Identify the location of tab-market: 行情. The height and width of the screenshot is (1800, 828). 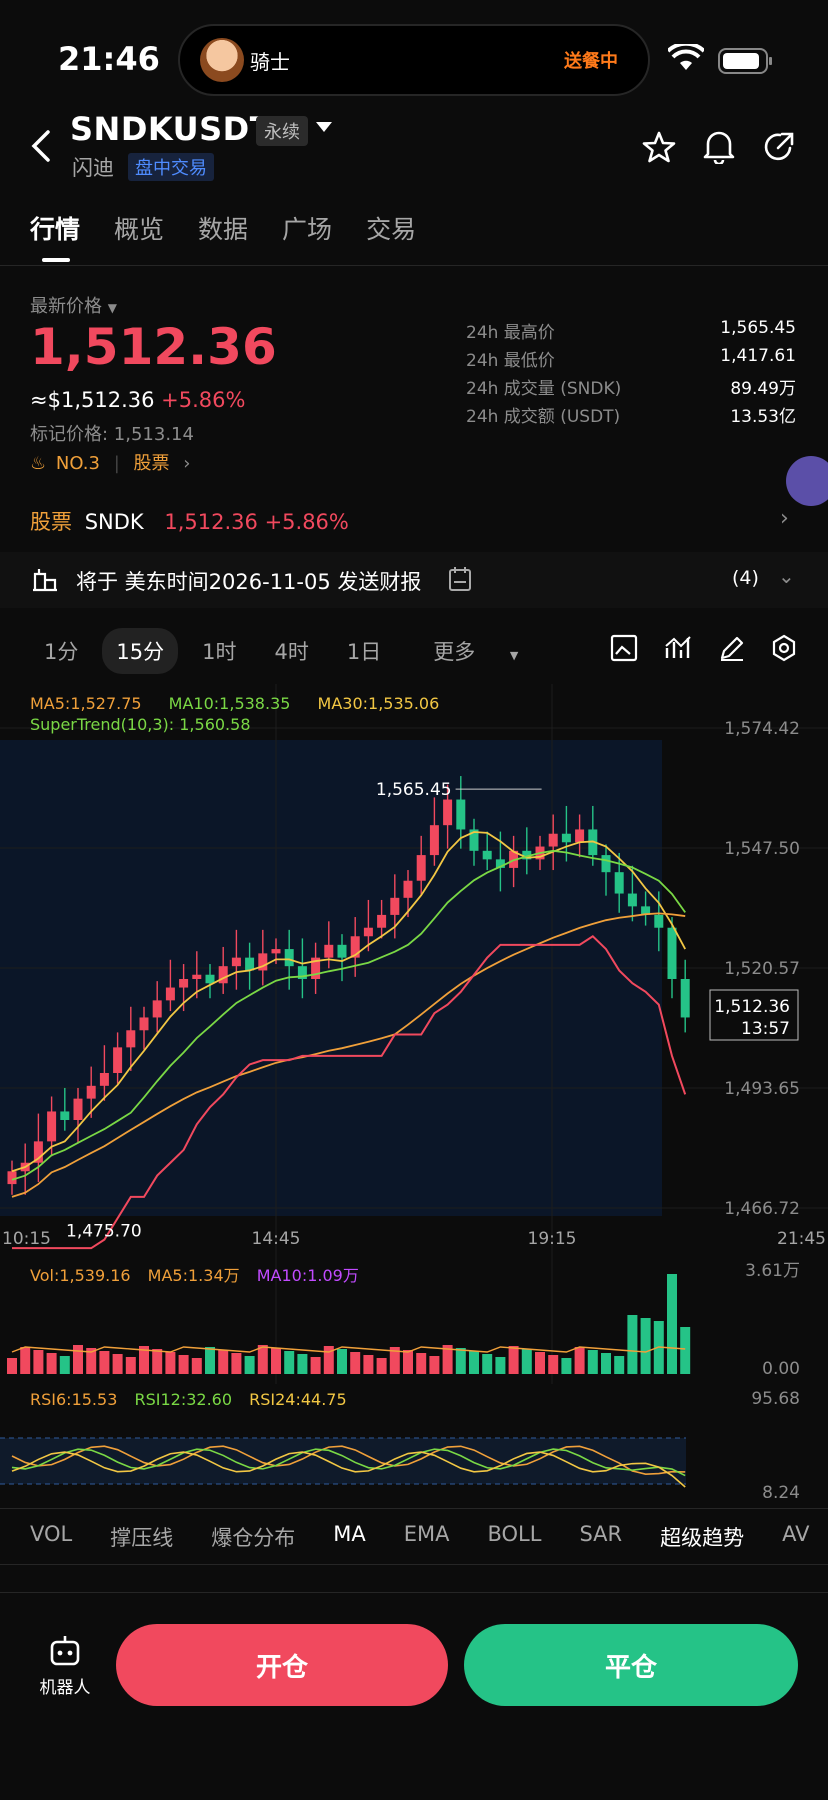
(55, 236).